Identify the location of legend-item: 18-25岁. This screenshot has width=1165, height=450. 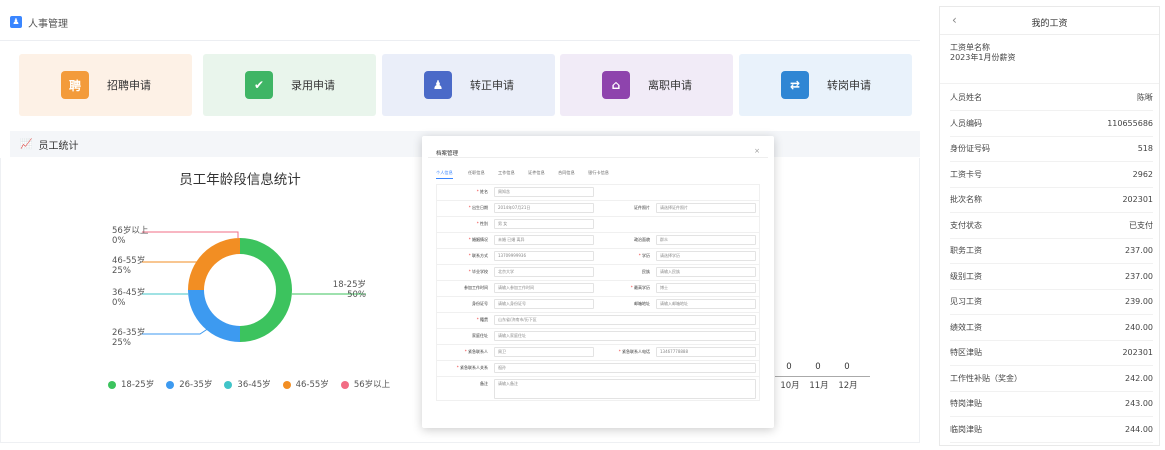
(131, 384).